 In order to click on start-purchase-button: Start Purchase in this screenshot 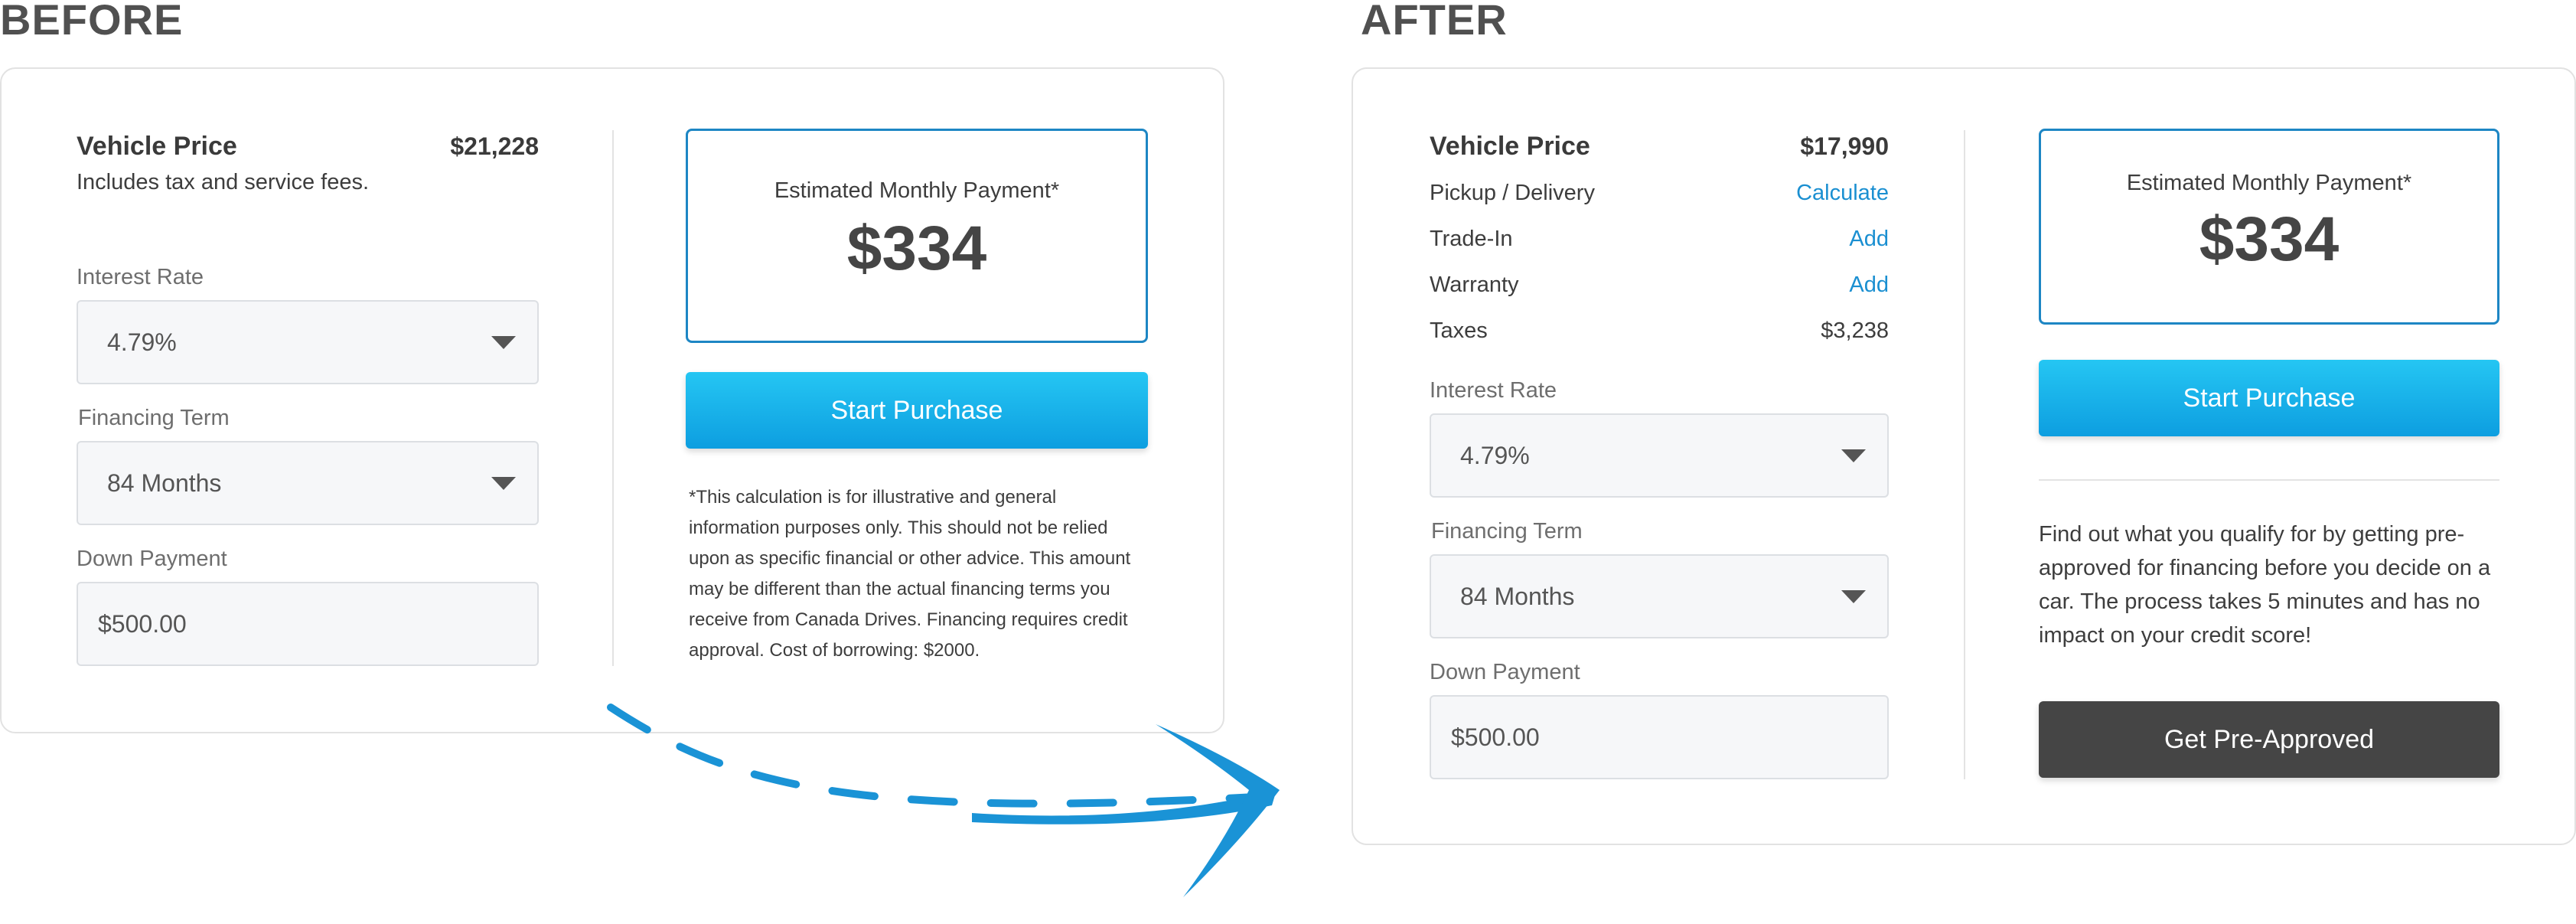, I will do `click(2269, 398)`.